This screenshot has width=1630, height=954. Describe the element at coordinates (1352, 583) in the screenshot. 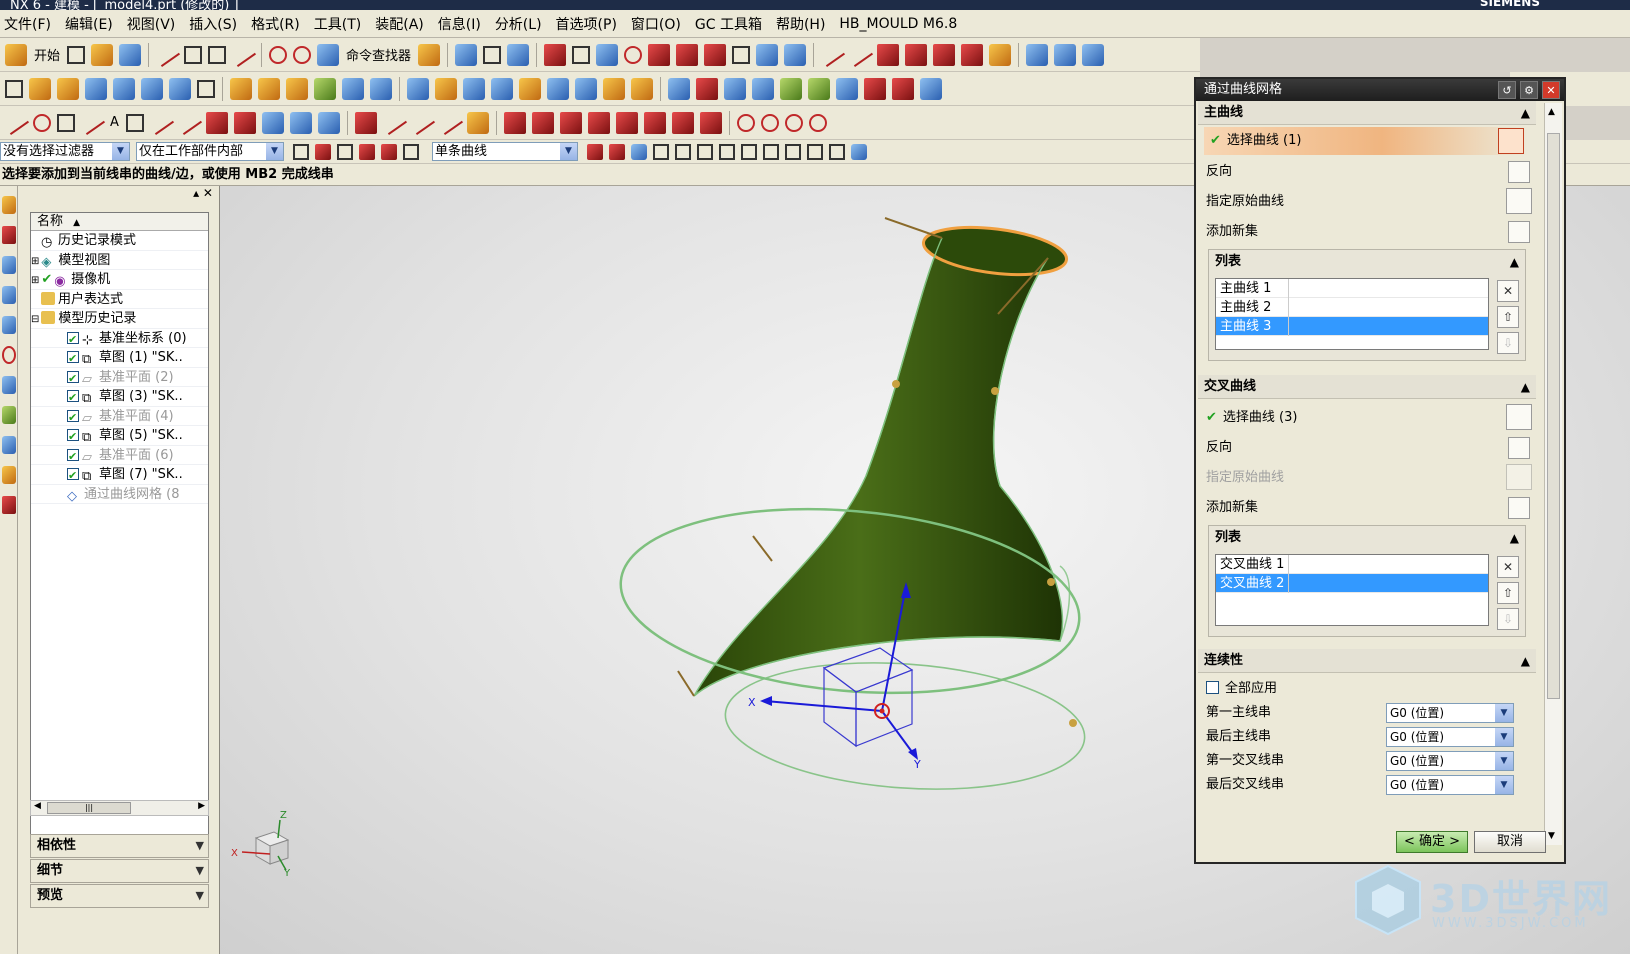

I see `list-item-selected: 交叉曲线 2` at that location.